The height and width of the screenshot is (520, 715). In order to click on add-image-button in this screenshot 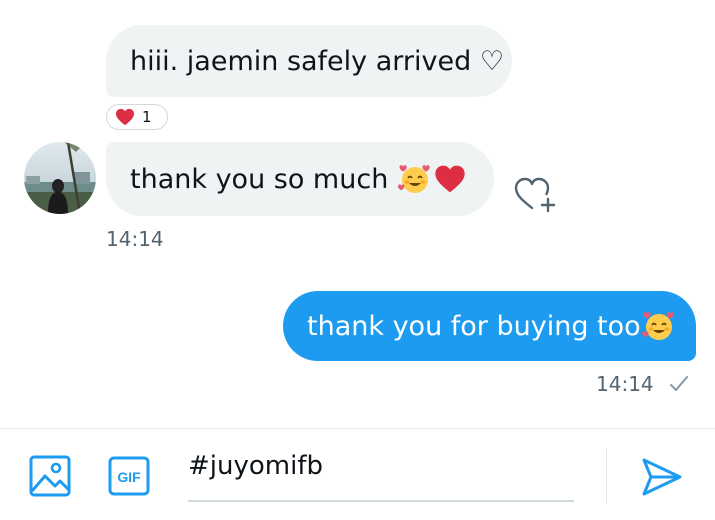, I will do `click(50, 476)`.